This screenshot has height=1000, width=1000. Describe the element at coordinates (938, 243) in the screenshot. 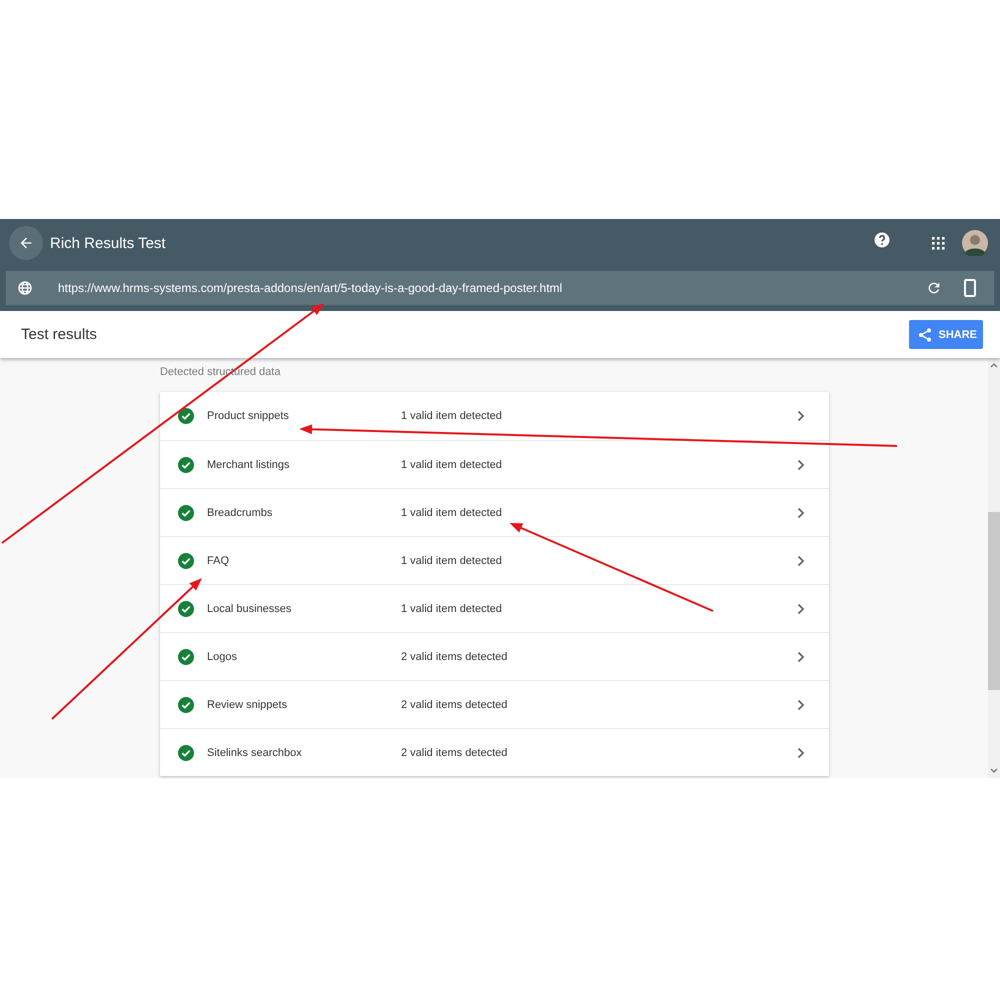

I see `apps-grid-icon` at that location.